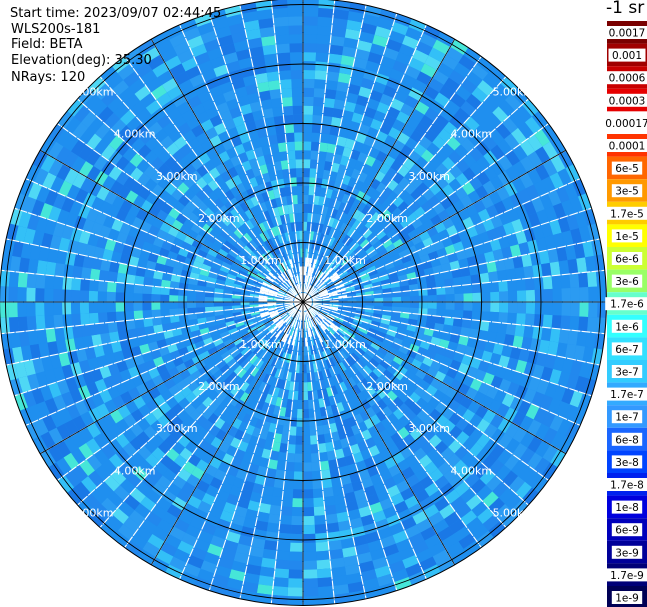 This screenshot has width=647, height=607. Describe the element at coordinates (627, 599) in the screenshot. I see `colorbar-tick-label: 1e-9` at that location.